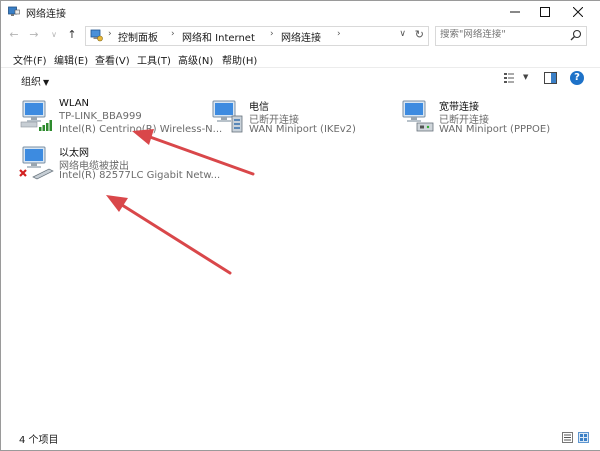 The image size is (600, 451). Describe the element at coordinates (39, 440) in the screenshot. I see `item-count: 4 个项目` at that location.